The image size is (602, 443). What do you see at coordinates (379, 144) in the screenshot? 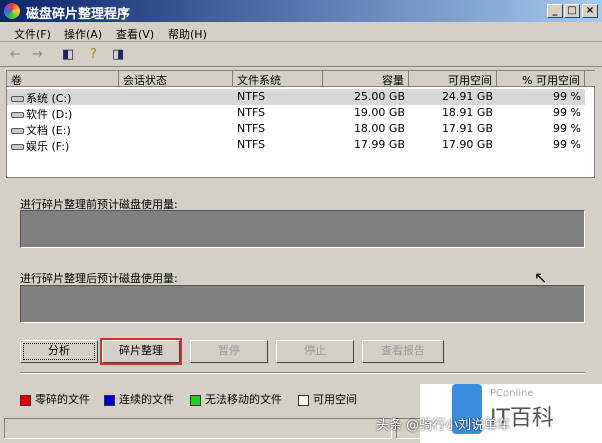
I see `capacity: 17.99 GB` at bounding box center [379, 144].